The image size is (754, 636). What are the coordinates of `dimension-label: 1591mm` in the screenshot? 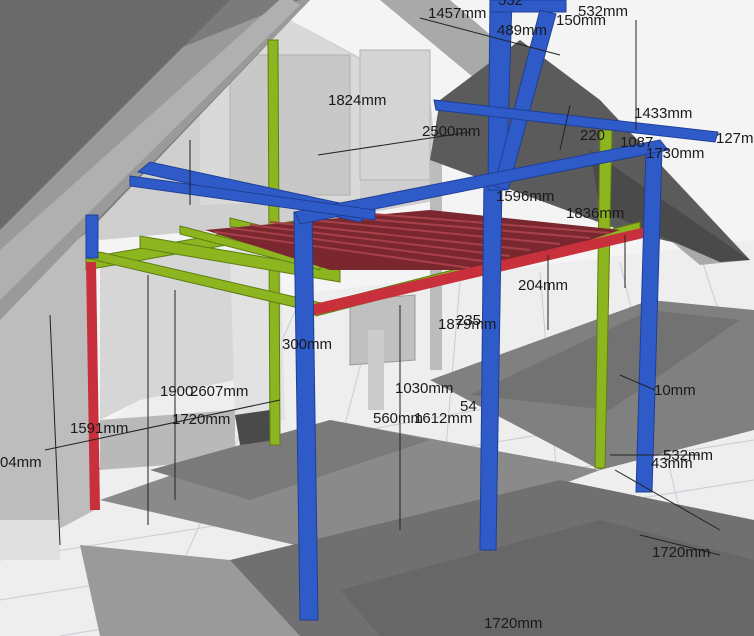 It's located at (99, 428).